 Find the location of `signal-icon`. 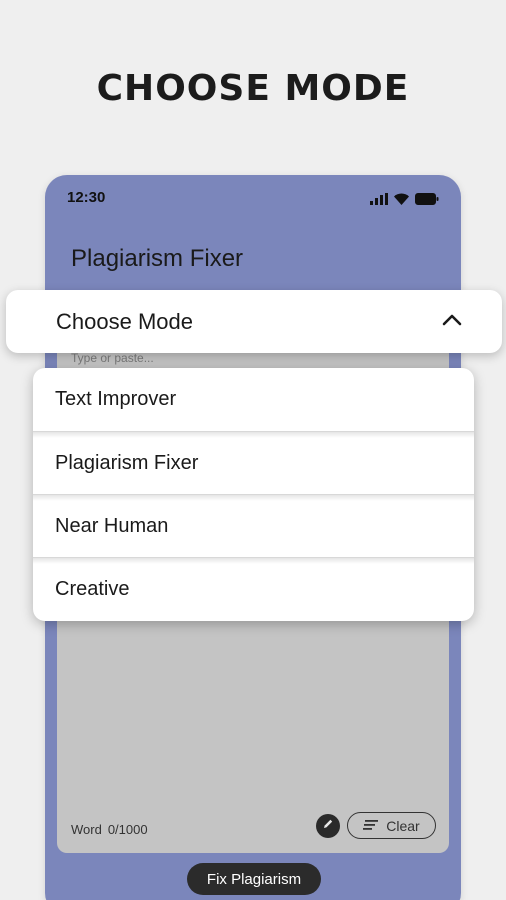

signal-icon is located at coordinates (379, 201).